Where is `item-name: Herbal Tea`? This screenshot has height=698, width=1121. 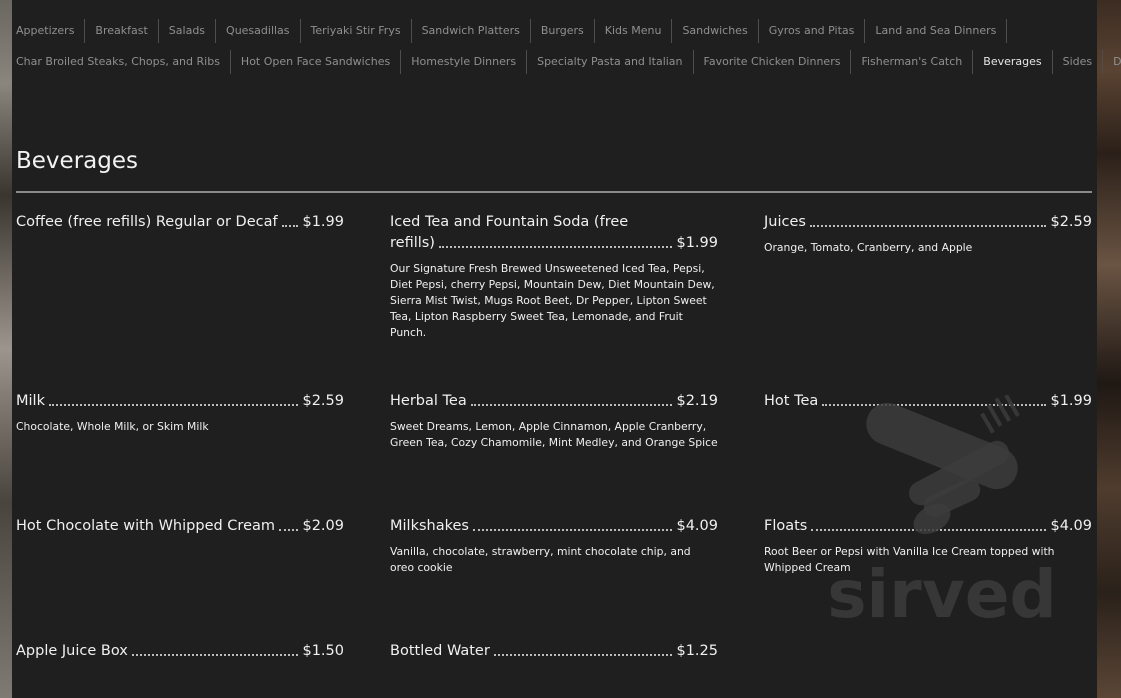
item-name: Herbal Tea is located at coordinates (428, 401).